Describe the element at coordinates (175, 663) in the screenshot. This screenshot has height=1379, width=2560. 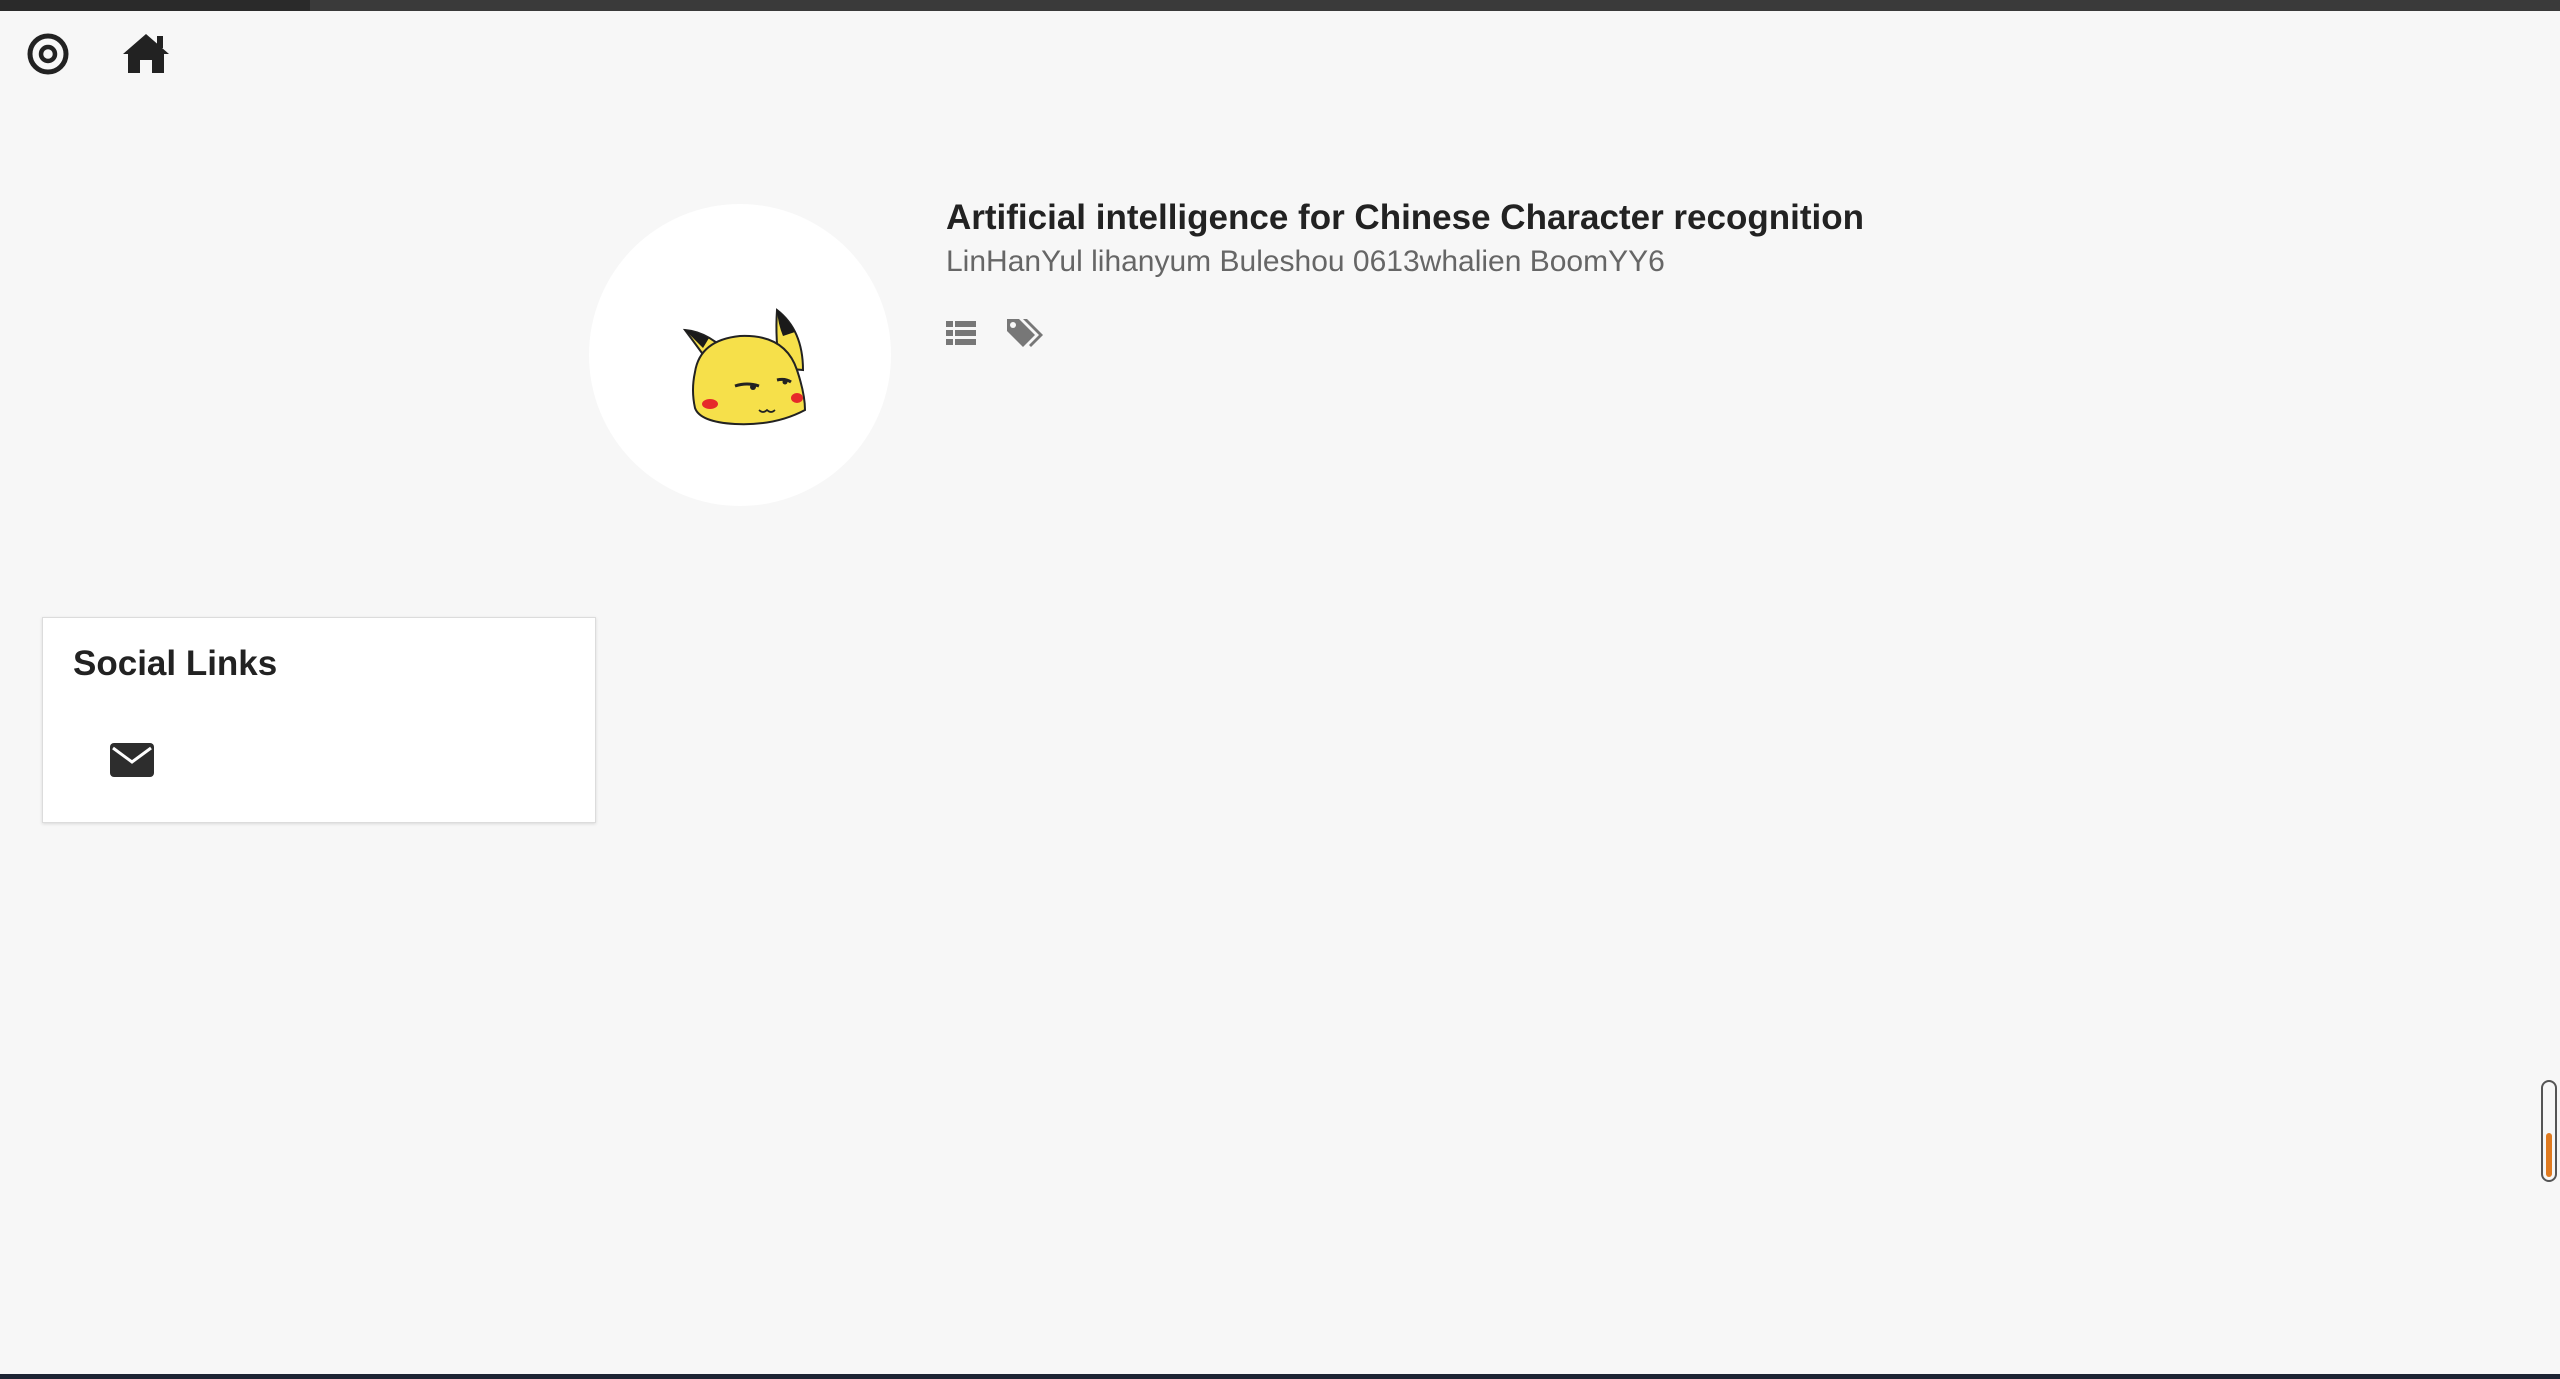
I see `social-links-heading: Social Links` at that location.